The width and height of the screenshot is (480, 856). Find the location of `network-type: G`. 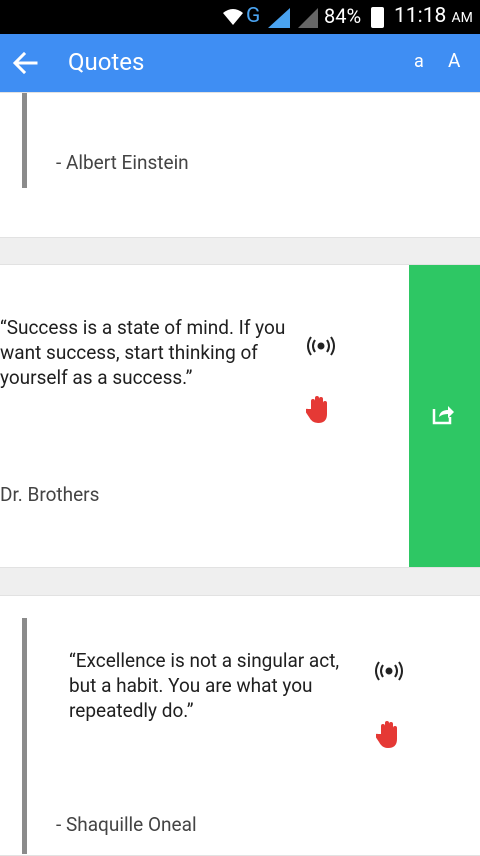

network-type: G is located at coordinates (253, 16).